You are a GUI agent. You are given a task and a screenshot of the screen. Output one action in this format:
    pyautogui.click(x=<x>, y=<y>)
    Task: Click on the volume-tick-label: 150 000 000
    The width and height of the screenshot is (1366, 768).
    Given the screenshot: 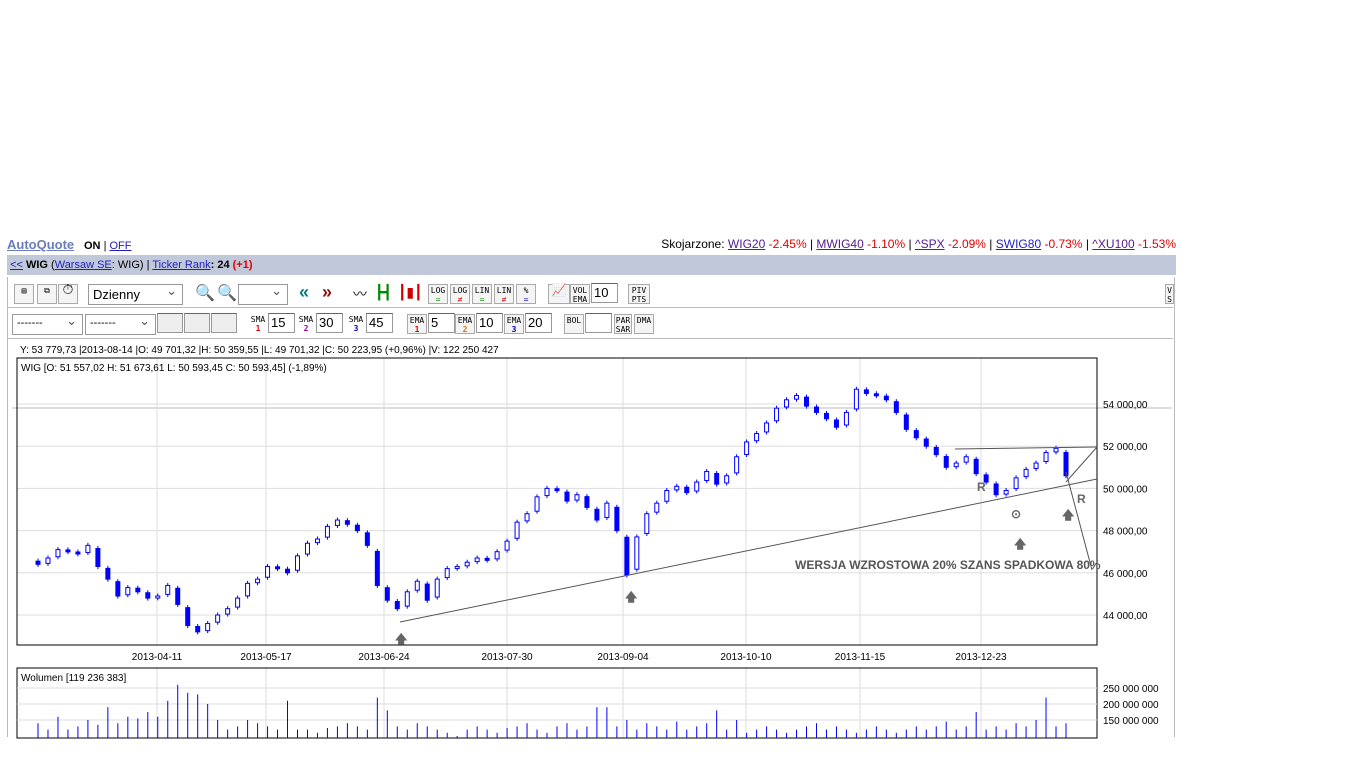 What is the action you would take?
    pyautogui.click(x=1131, y=721)
    